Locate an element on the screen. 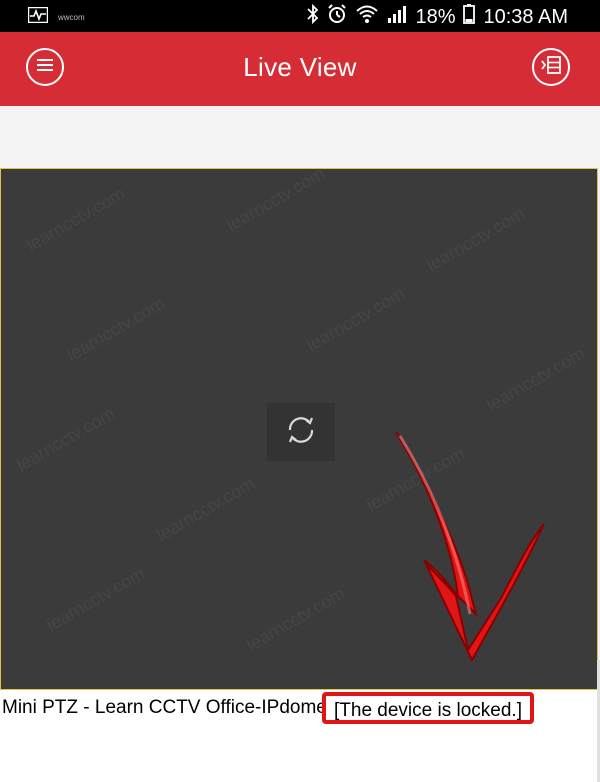  clock-time: 10:38 AM is located at coordinates (525, 16).